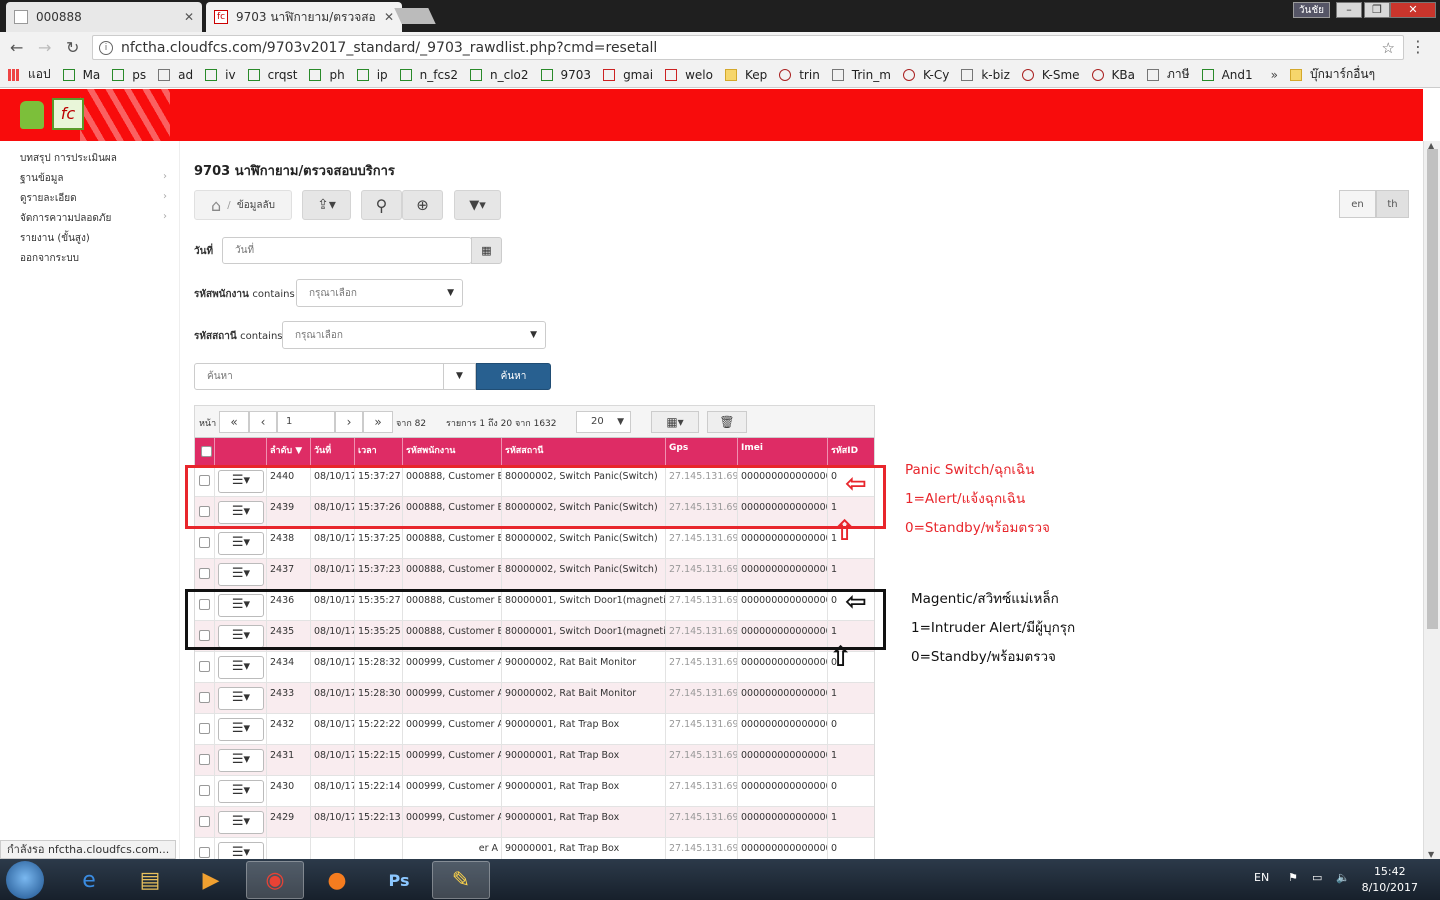  What do you see at coordinates (129, 75) in the screenshot?
I see `bookmark-item: ps` at bounding box center [129, 75].